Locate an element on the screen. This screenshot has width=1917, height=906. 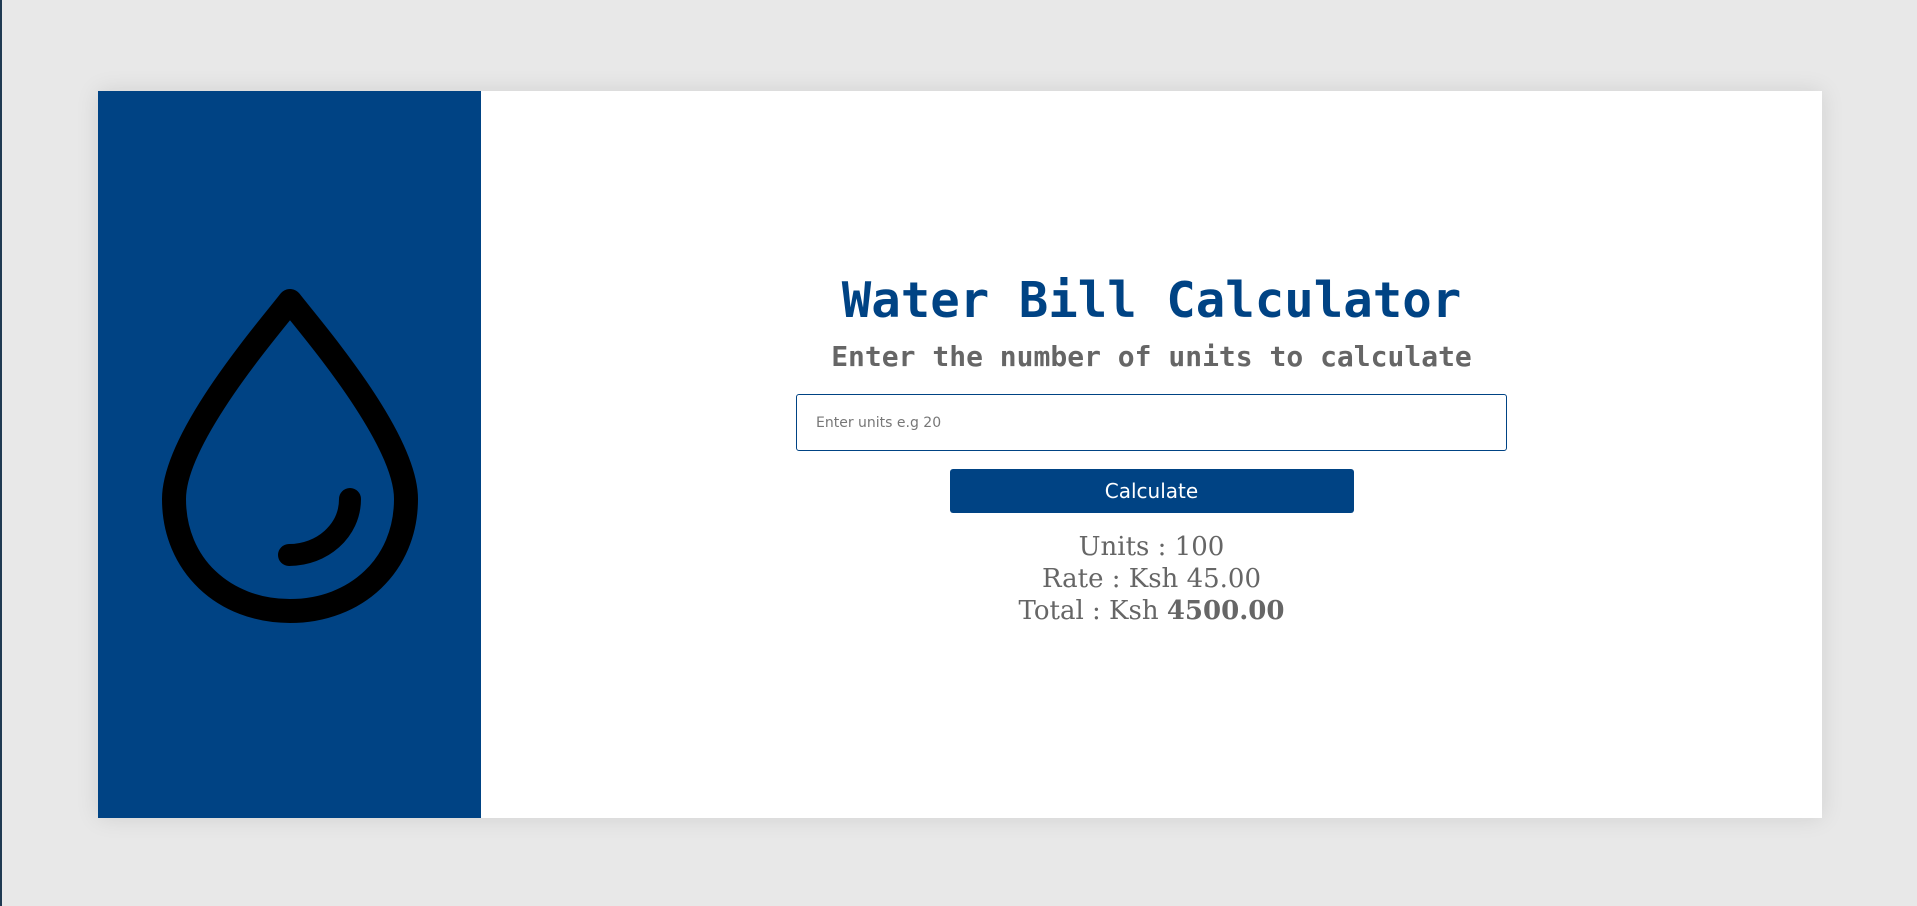
units-result: Units : 100 is located at coordinates (1152, 547).